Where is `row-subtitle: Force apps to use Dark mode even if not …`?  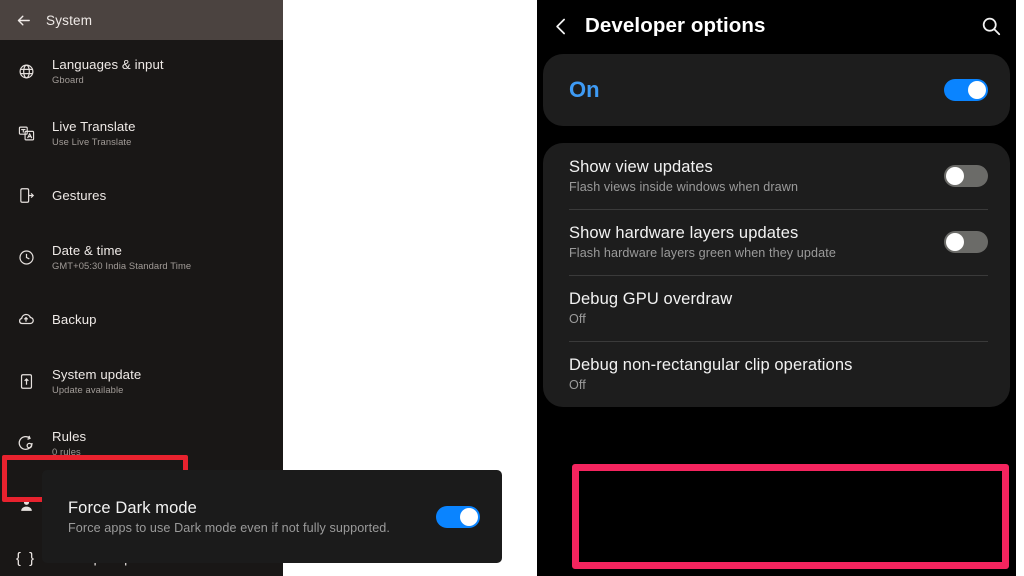 row-subtitle: Force apps to use Dark mode even if not … is located at coordinates (229, 527).